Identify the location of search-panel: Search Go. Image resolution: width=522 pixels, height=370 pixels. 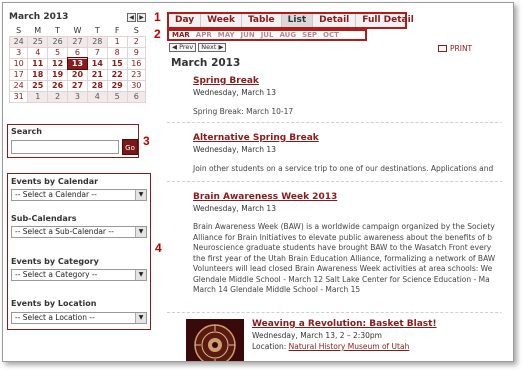
(73, 141).